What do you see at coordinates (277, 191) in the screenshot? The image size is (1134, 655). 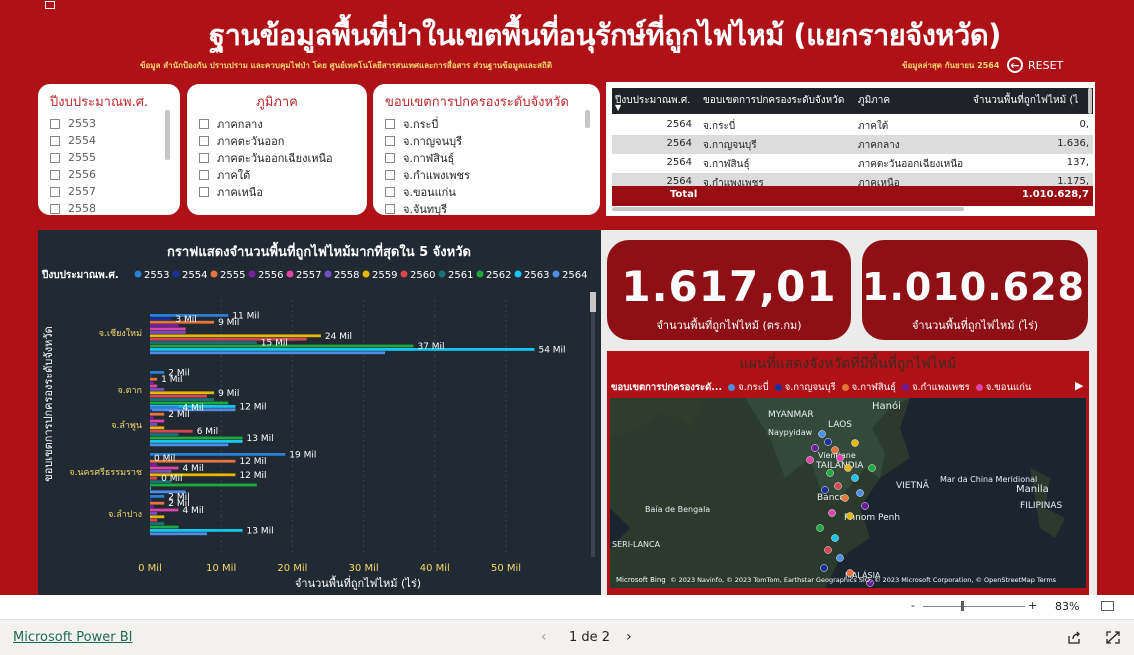 I see `region-slicer-item: ภาคเหนือ` at bounding box center [277, 191].